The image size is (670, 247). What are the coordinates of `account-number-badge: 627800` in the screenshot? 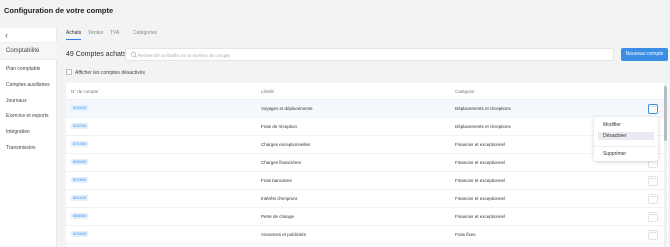 It's located at (80, 180).